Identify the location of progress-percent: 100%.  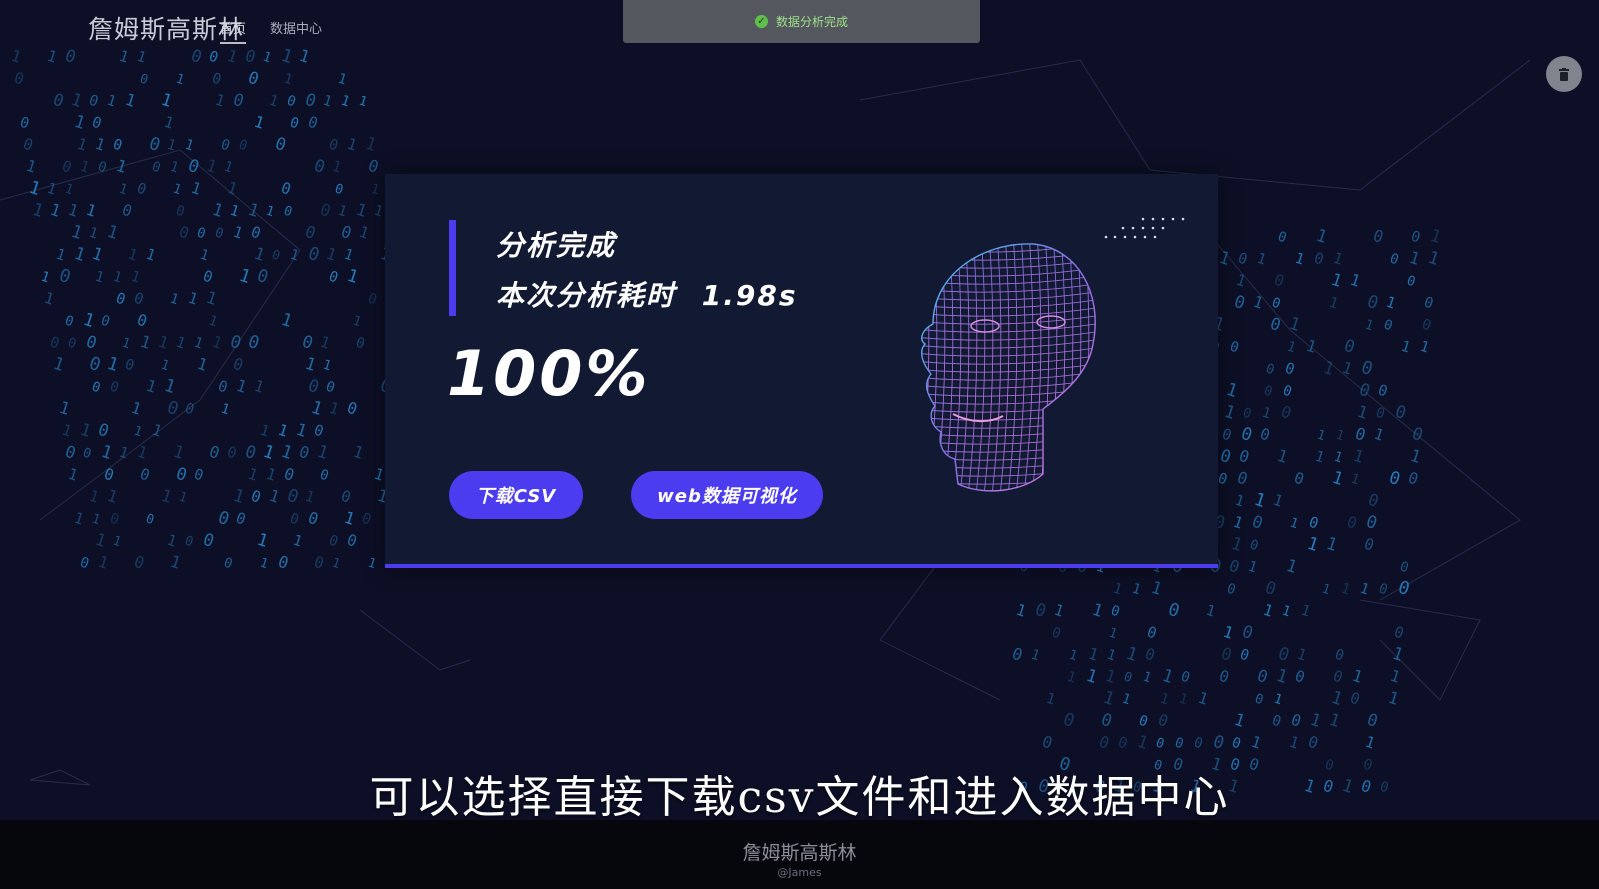
(549, 373).